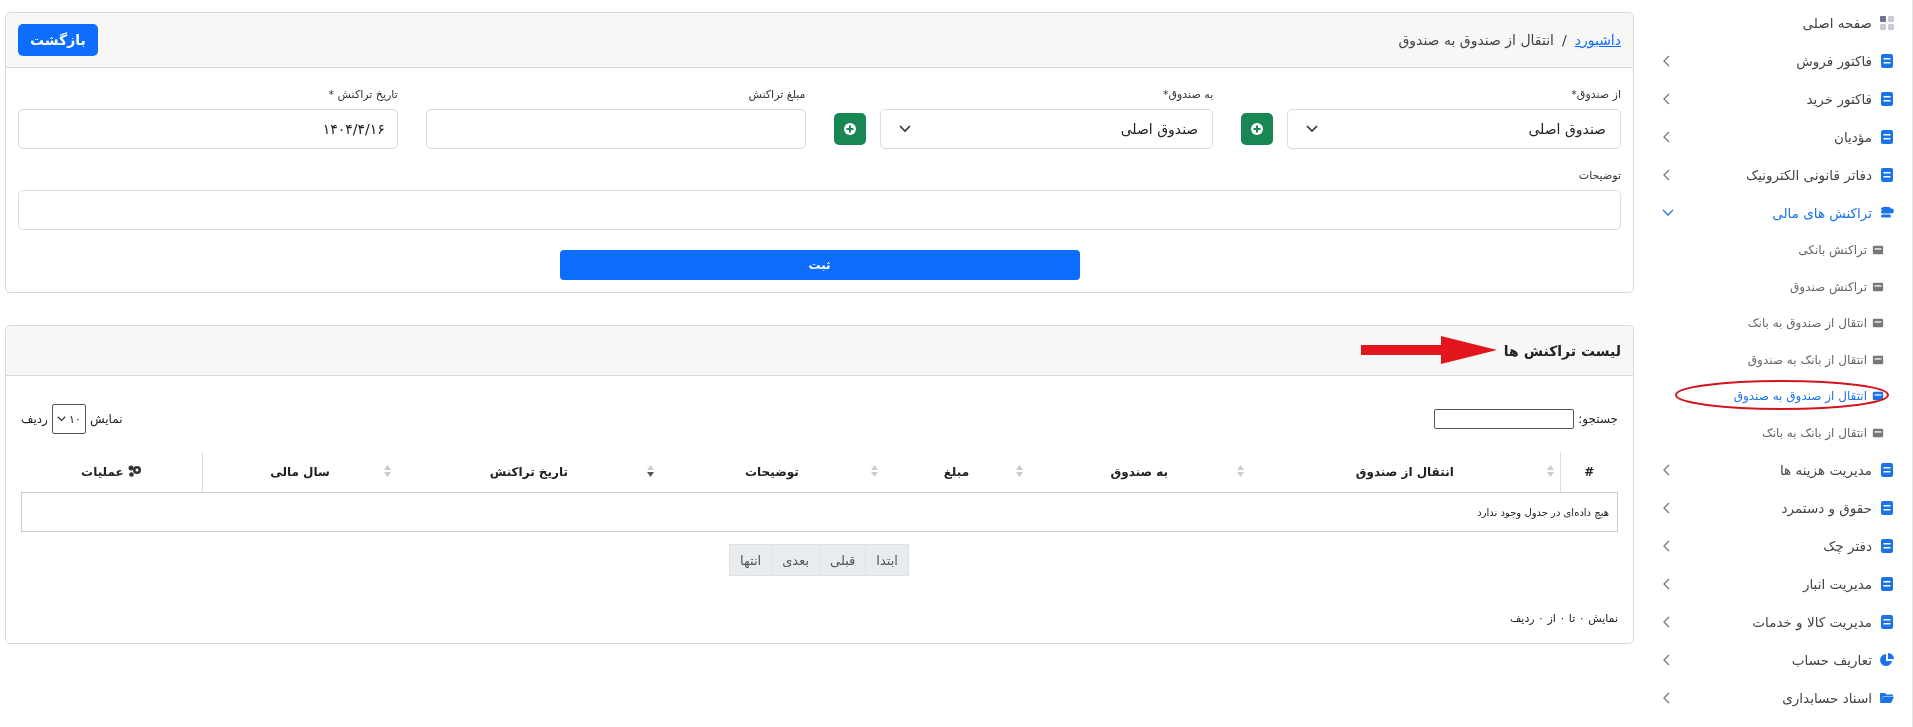 The height and width of the screenshot is (727, 1913). Describe the element at coordinates (1595, 94) in the screenshot. I see `field-label: از صندوق*` at that location.